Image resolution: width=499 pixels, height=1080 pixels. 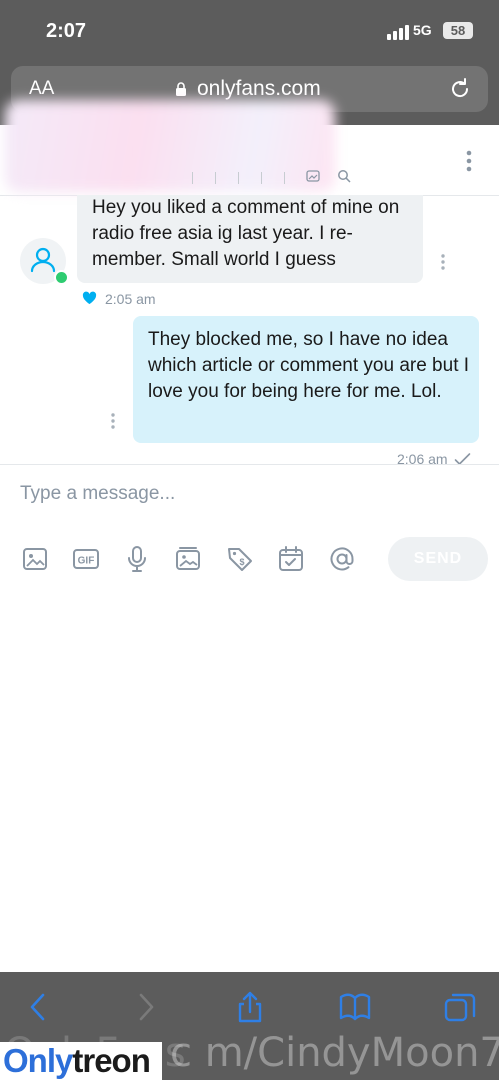 I want to click on status-bar: 2:07 5G 58, so click(x=249, y=31).